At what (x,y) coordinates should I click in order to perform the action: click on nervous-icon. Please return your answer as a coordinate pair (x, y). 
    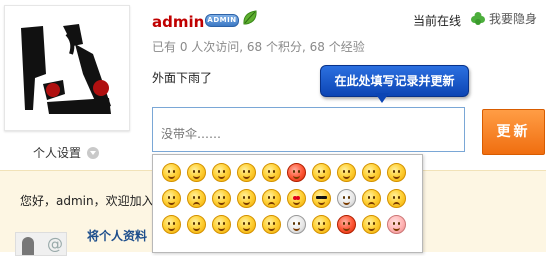
    Looking at the image, I should click on (196, 224).